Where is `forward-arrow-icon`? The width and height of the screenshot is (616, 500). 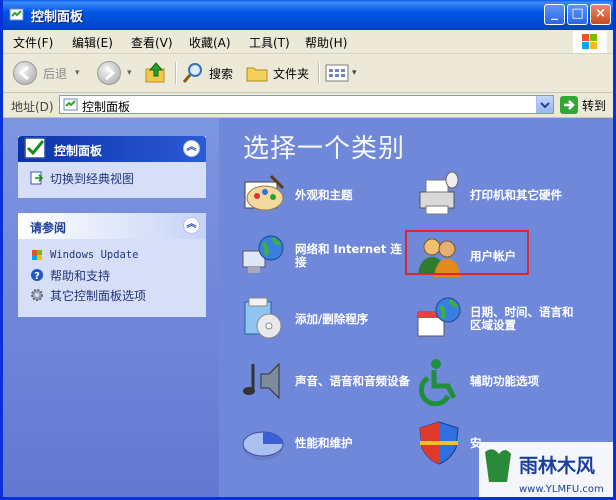
forward-arrow-icon is located at coordinates (109, 73).